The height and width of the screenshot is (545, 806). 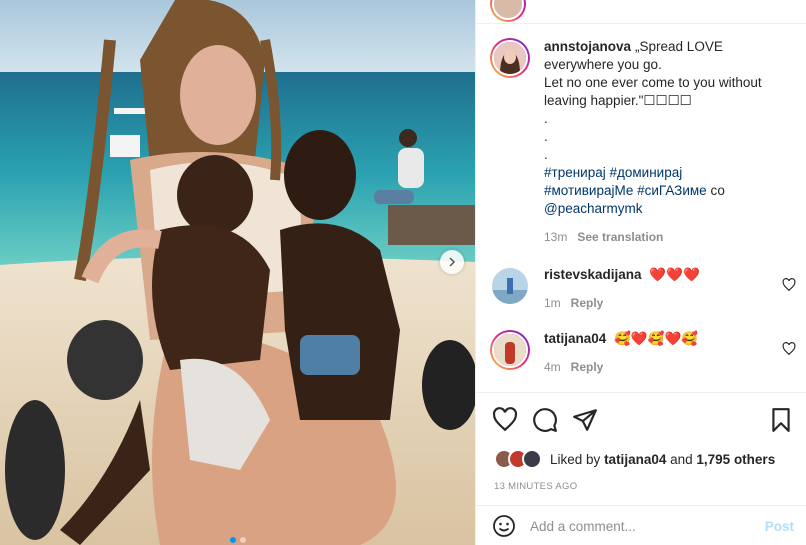 I want to click on comment-item: ristevskadijana ❤️❤️❤️ 1m Reply, so click(x=643, y=289).